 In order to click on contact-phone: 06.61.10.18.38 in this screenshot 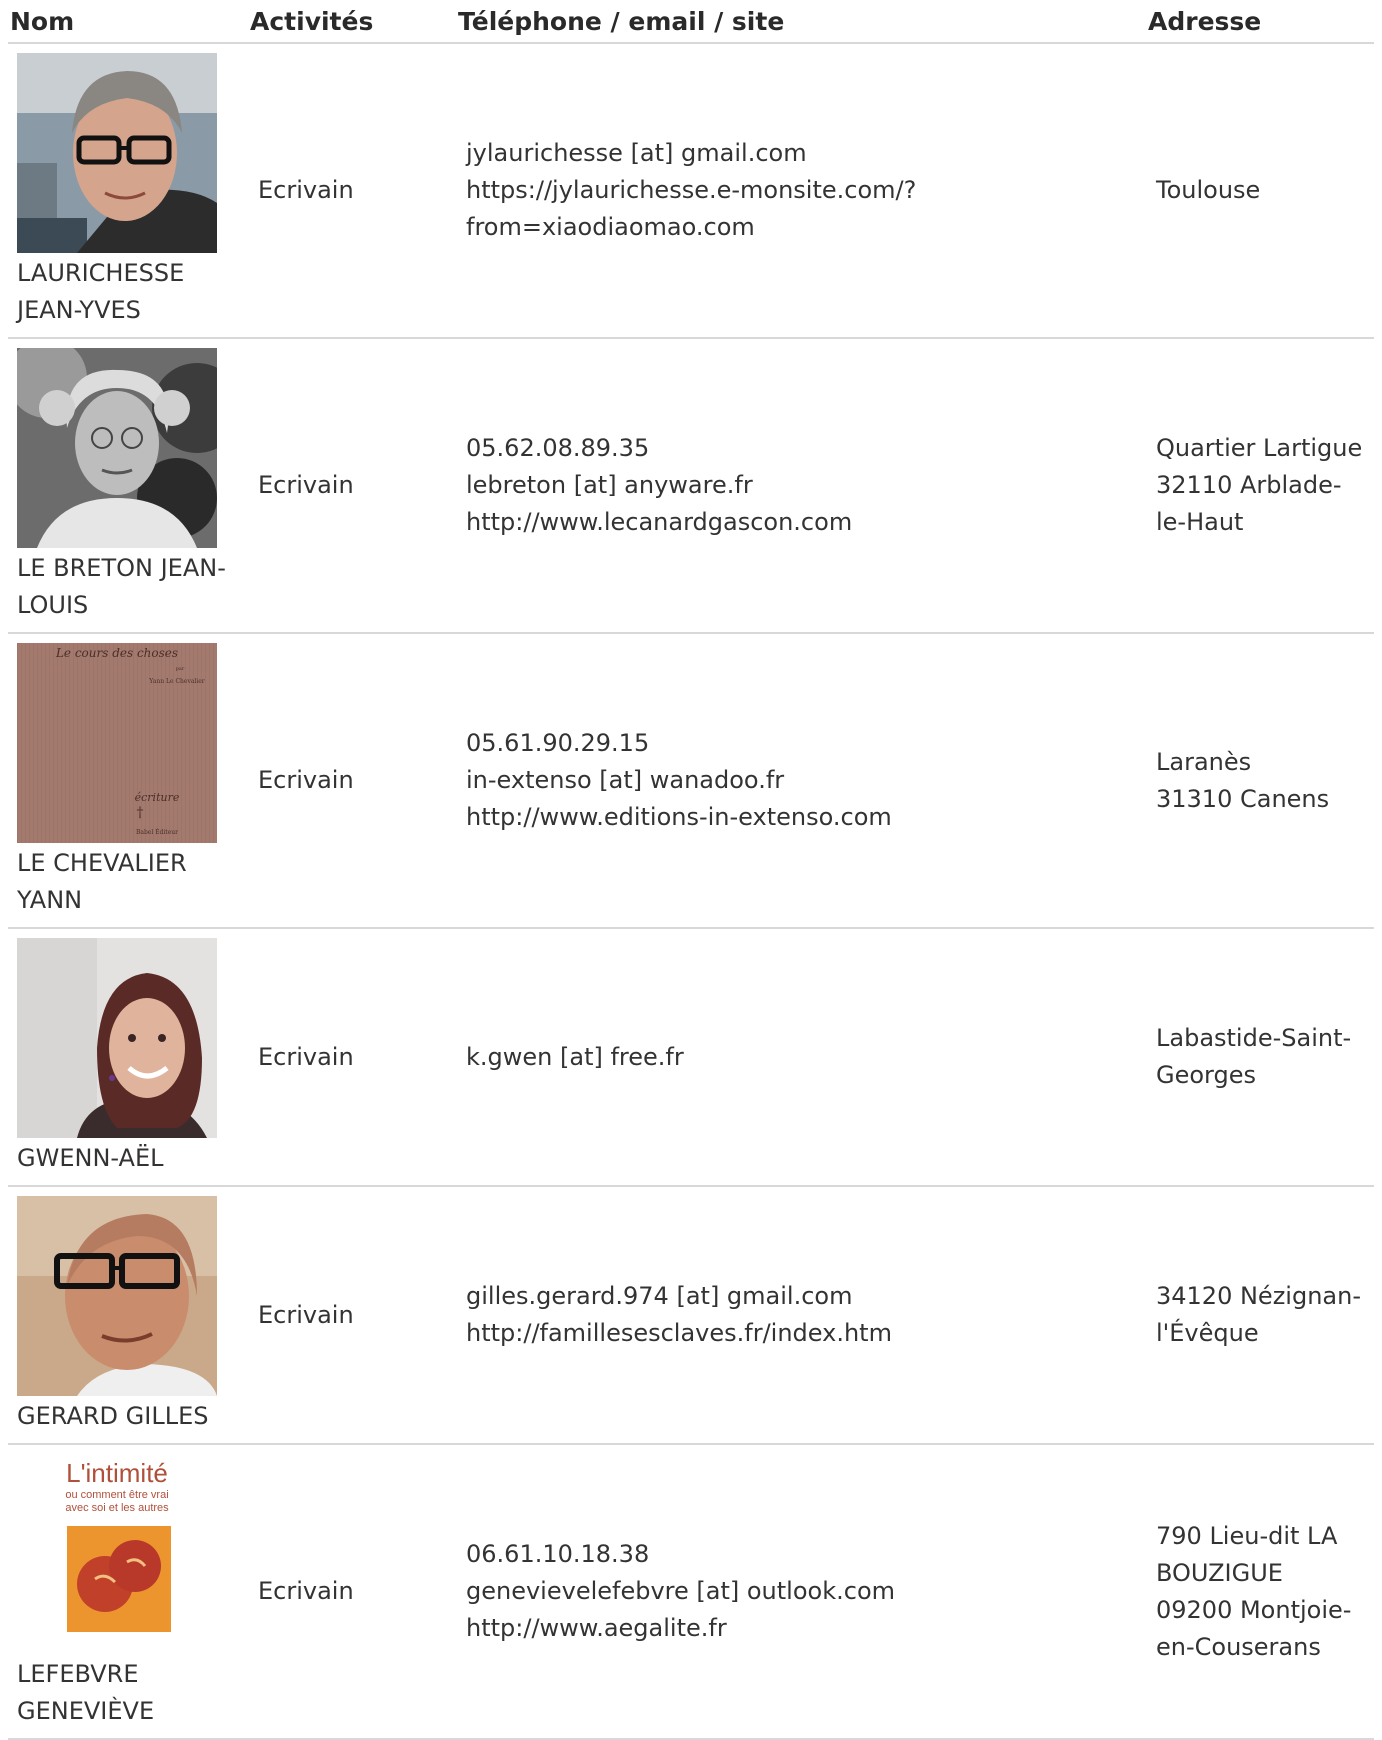, I will do `click(558, 1554)`.